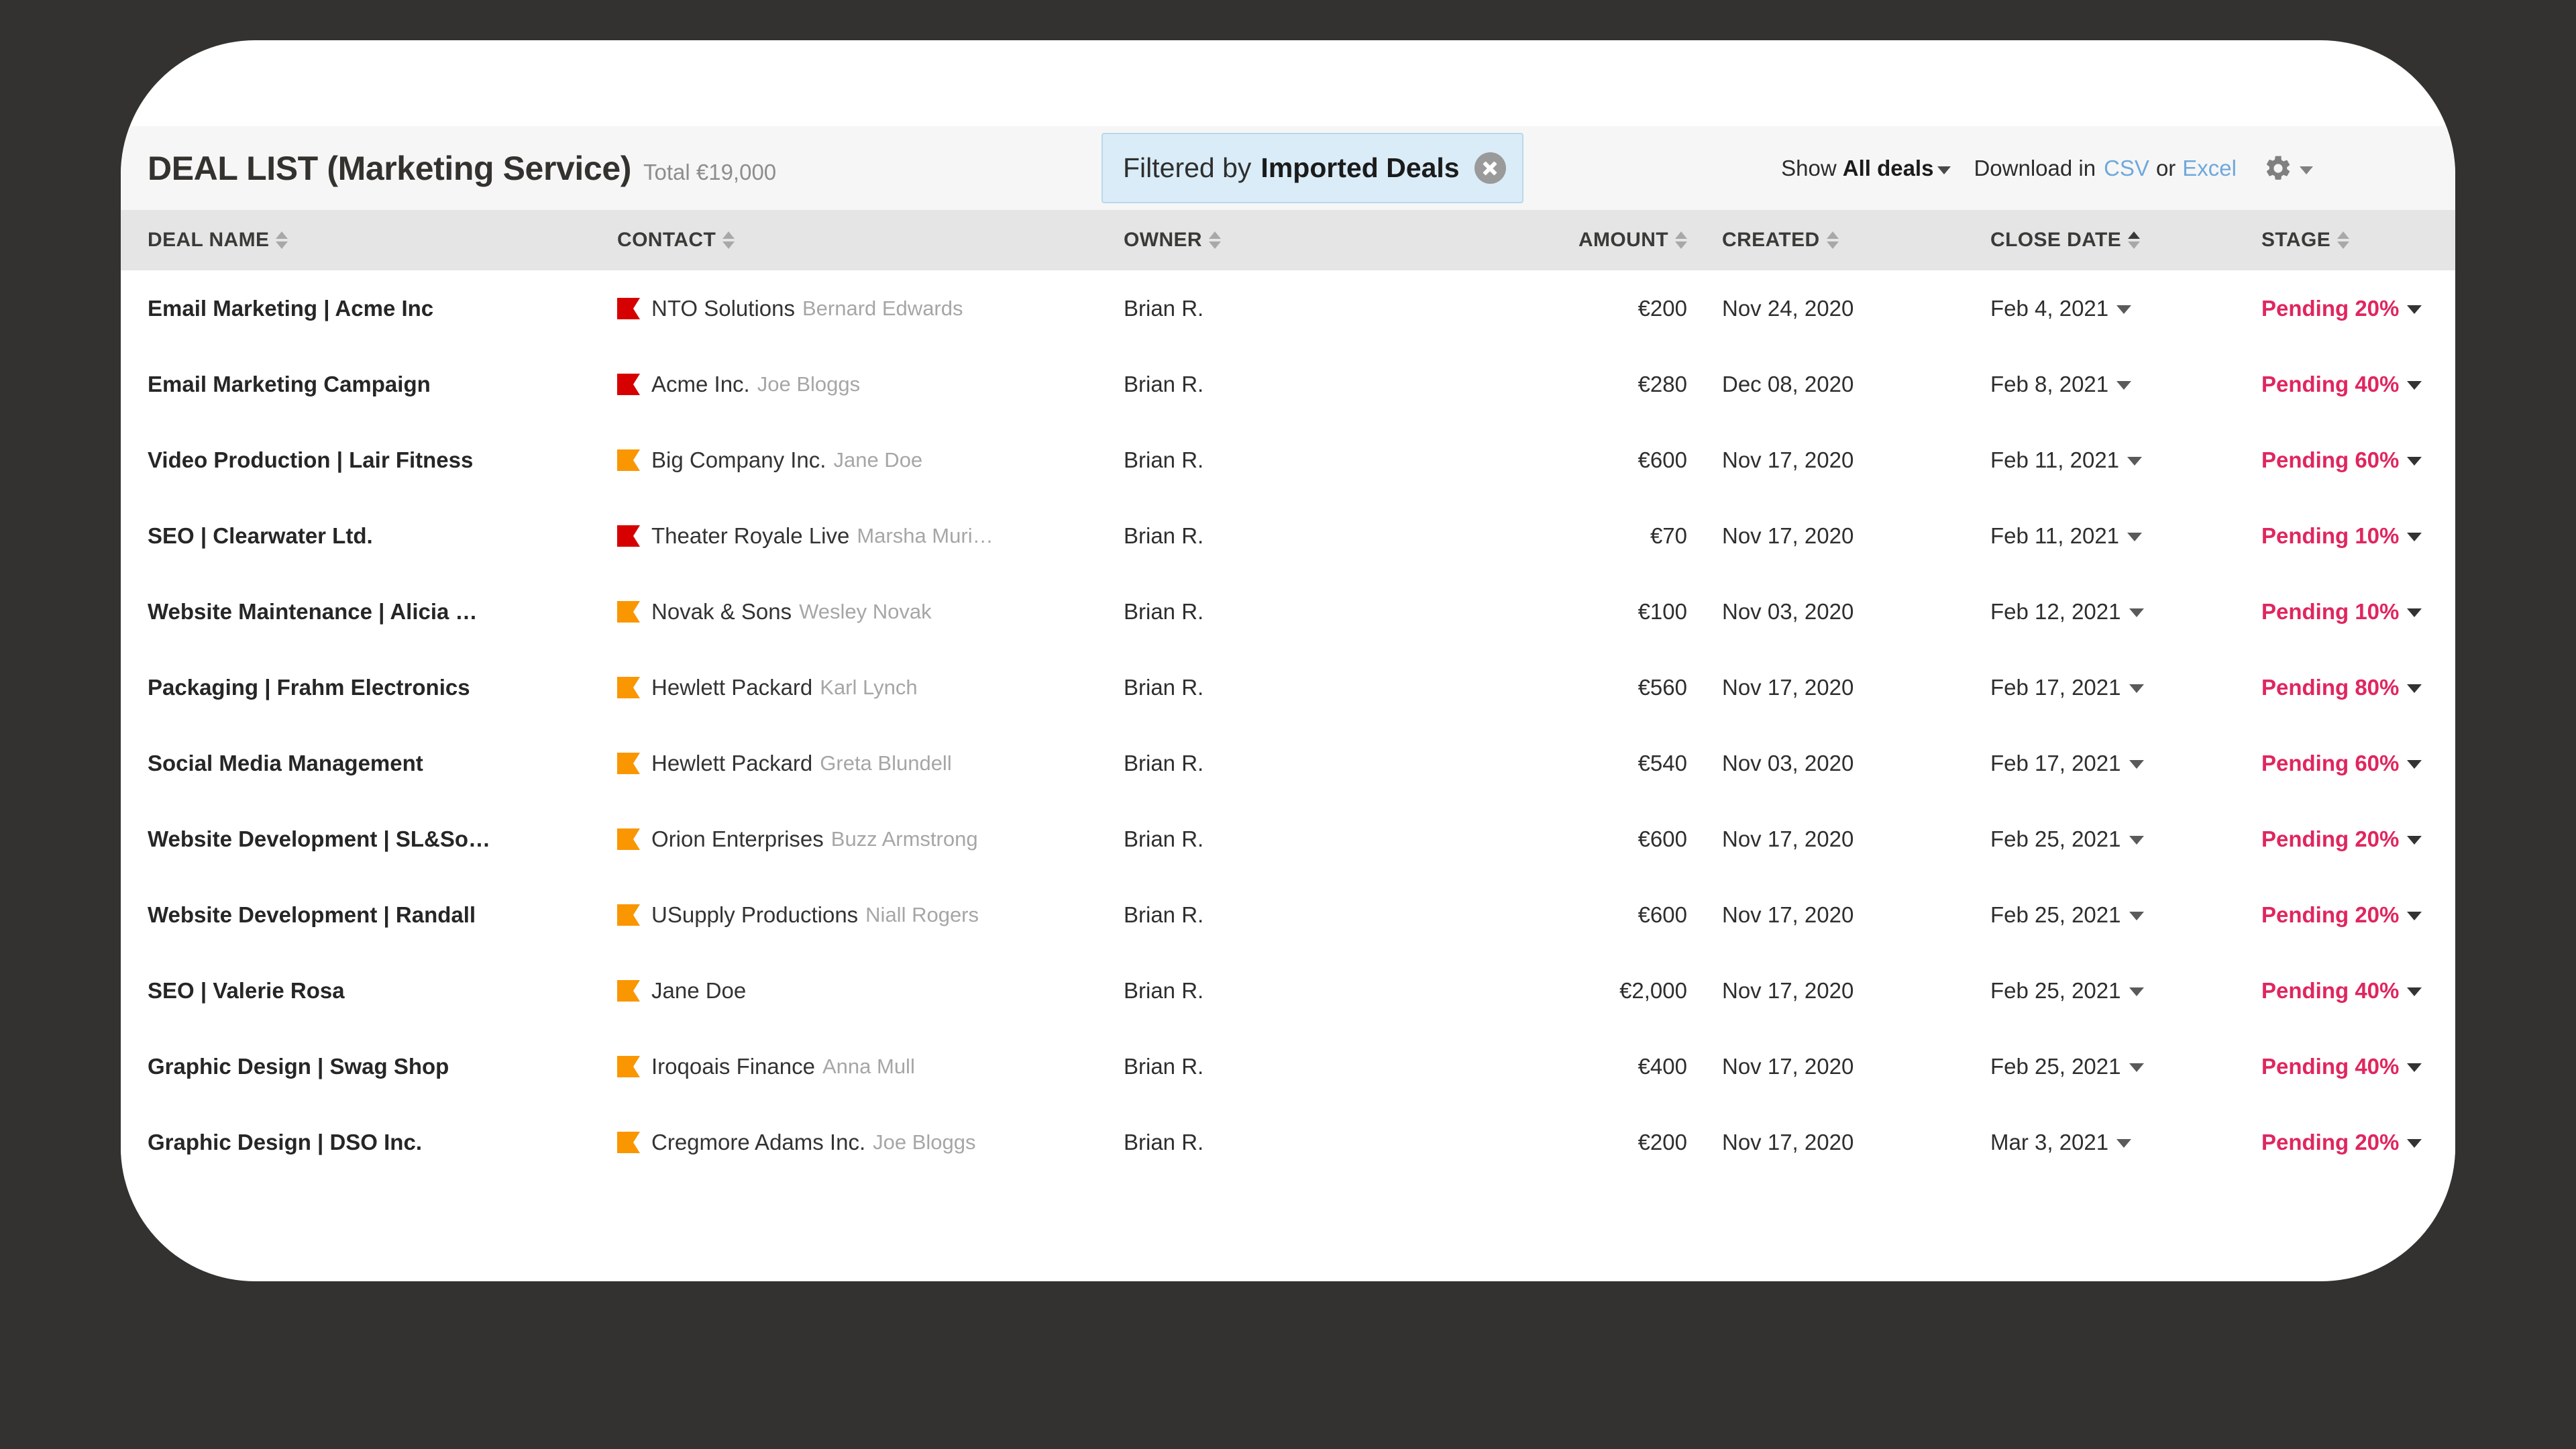 This screenshot has width=2576, height=1449. Describe the element at coordinates (809, 384) in the screenshot. I see `contact-person-text: Joe Bloggs` at that location.